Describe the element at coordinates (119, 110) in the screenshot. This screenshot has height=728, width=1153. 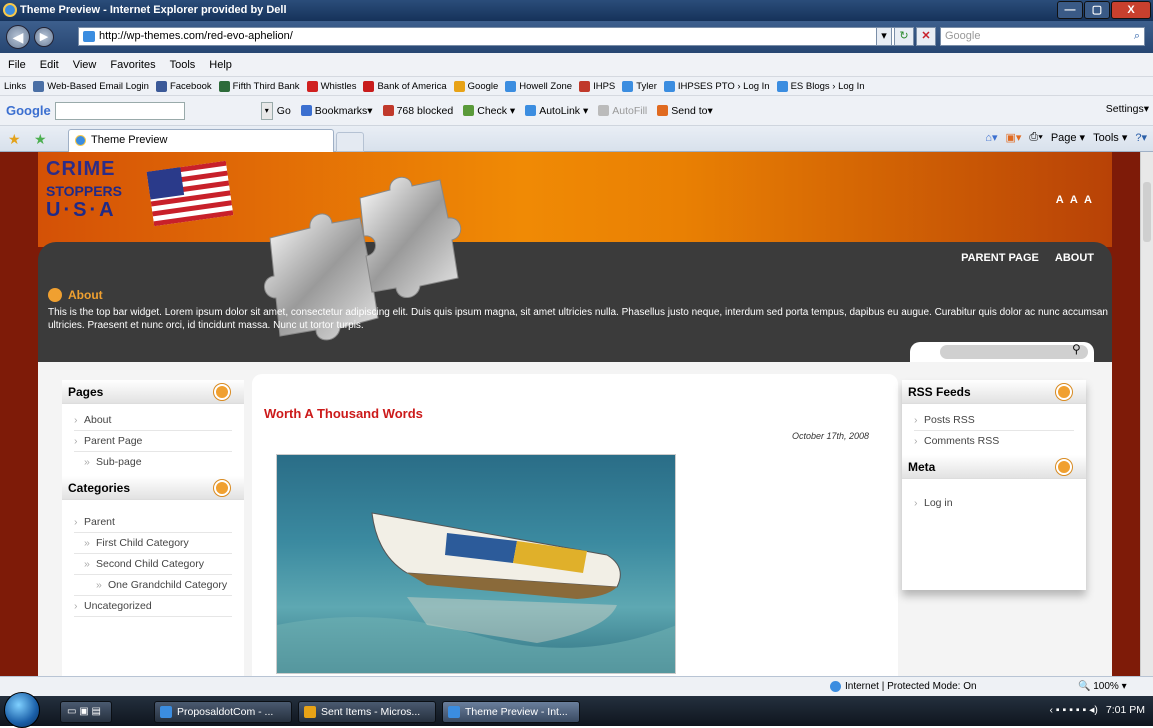
I see `google-search-input` at that location.